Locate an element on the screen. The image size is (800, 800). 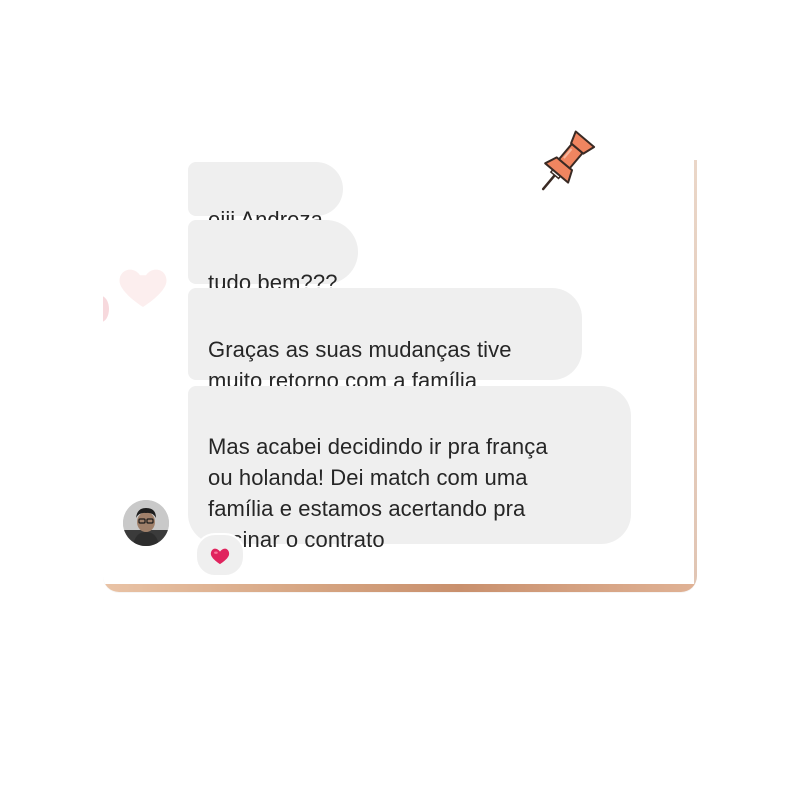
avatar-icon is located at coordinates (146, 523).